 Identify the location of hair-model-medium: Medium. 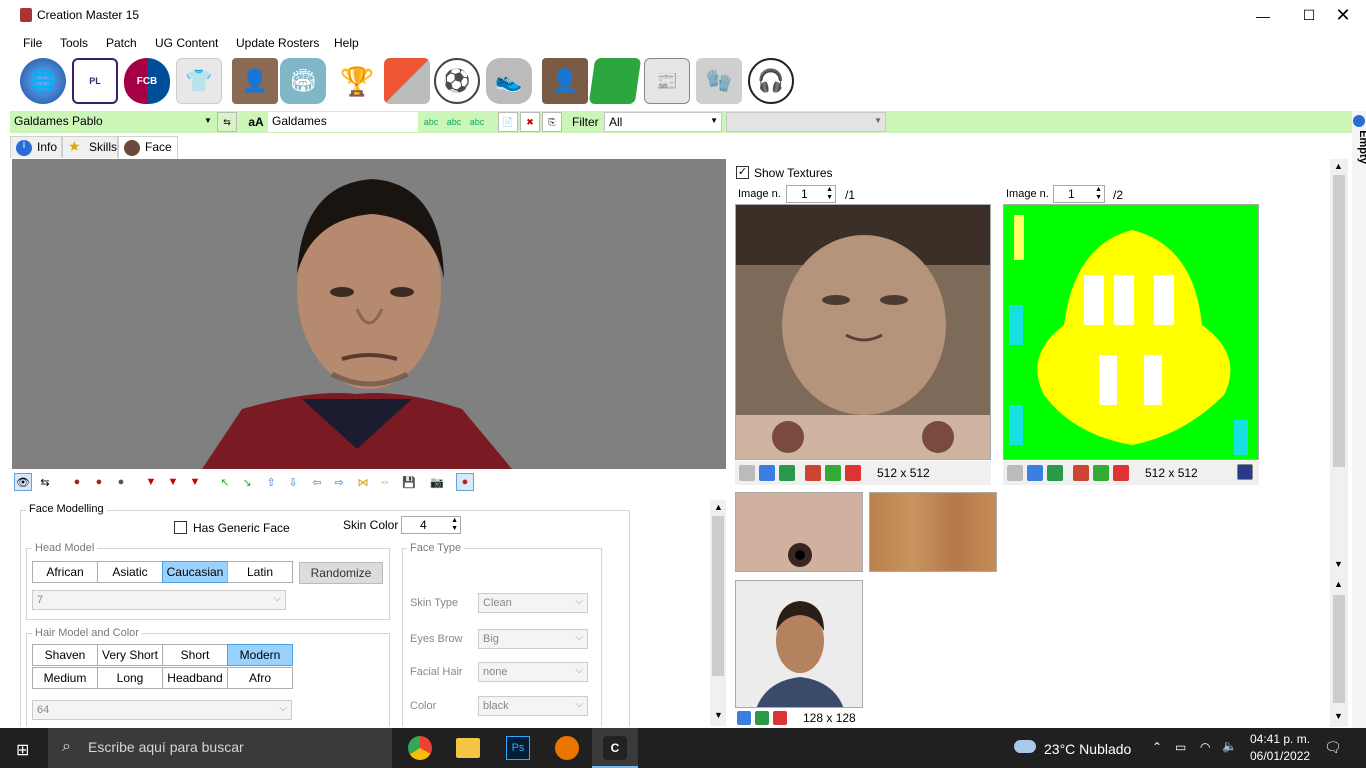
(65, 678).